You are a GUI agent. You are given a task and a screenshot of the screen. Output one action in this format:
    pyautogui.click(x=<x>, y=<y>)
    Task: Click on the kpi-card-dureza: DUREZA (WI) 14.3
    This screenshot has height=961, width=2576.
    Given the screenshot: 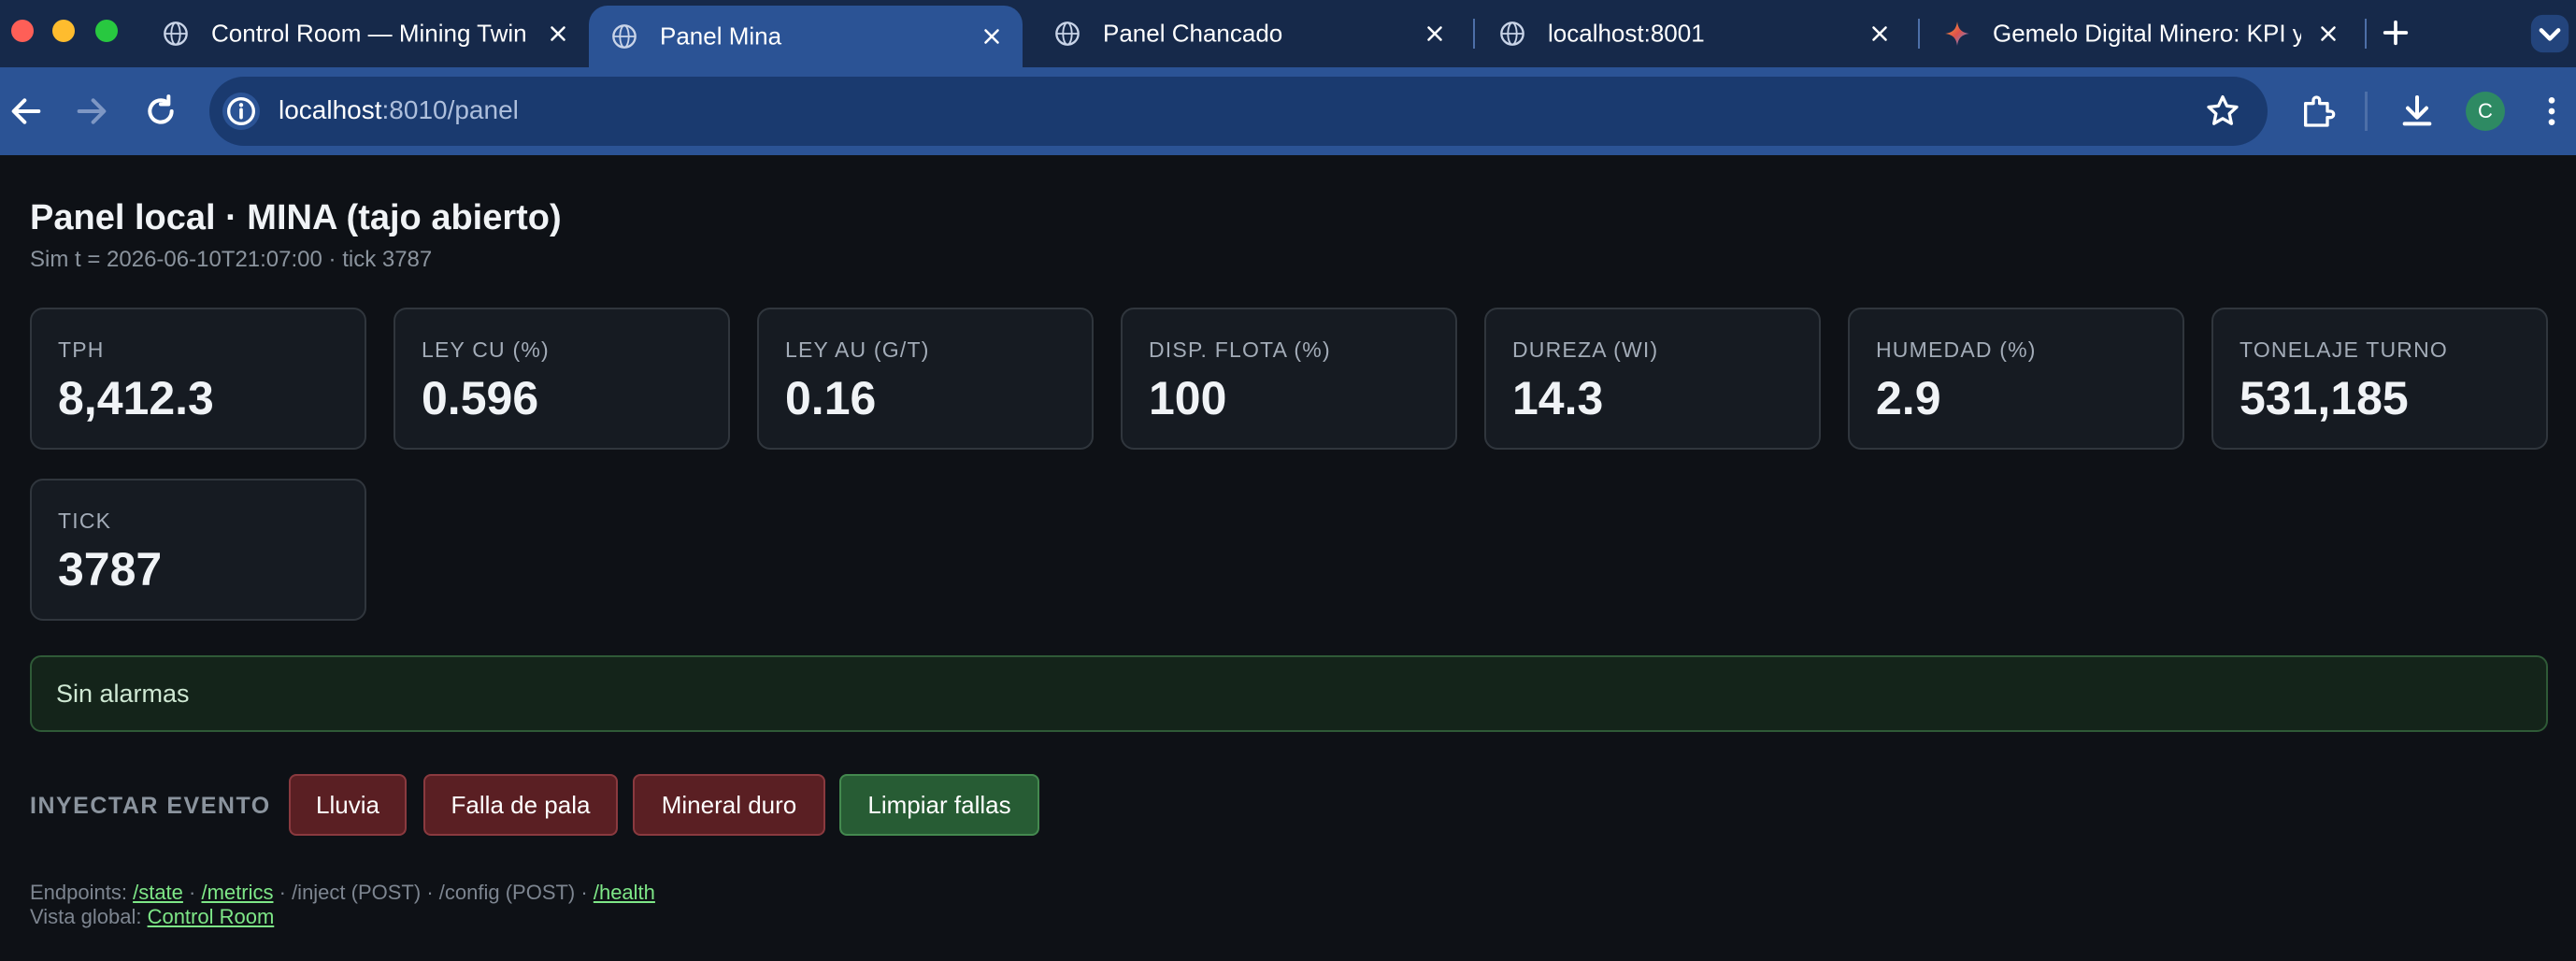 What is the action you would take?
    pyautogui.click(x=1652, y=379)
    